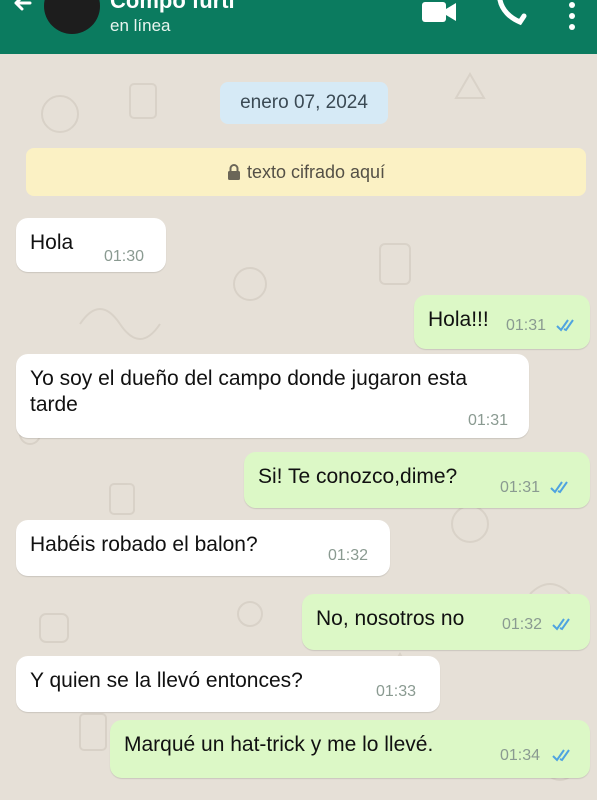  I want to click on outgoing-message: No, nosotros no 01:32, so click(446, 622).